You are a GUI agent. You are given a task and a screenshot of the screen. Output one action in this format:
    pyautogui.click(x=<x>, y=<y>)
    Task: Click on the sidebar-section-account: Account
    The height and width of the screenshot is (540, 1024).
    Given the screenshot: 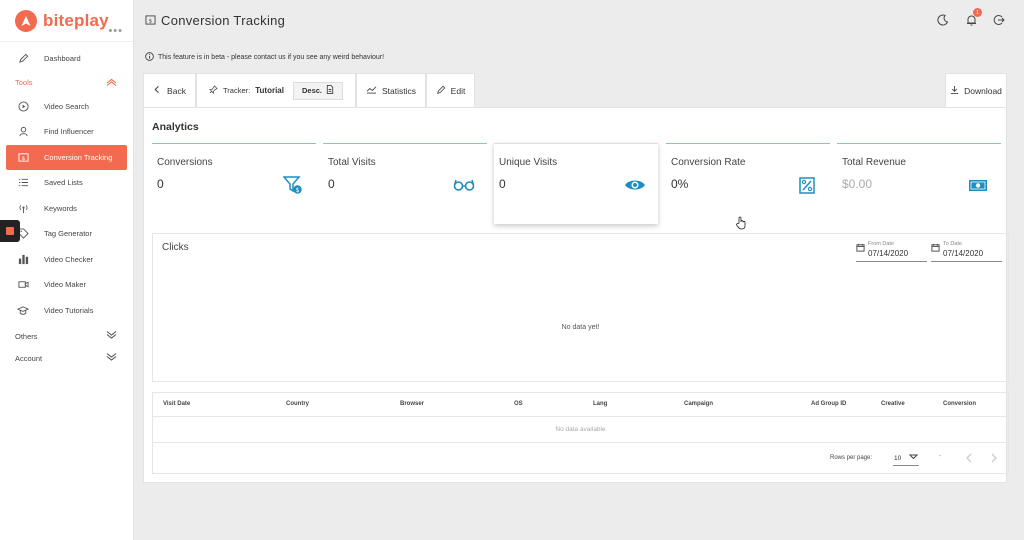 What is the action you would take?
    pyautogui.click(x=66, y=358)
    